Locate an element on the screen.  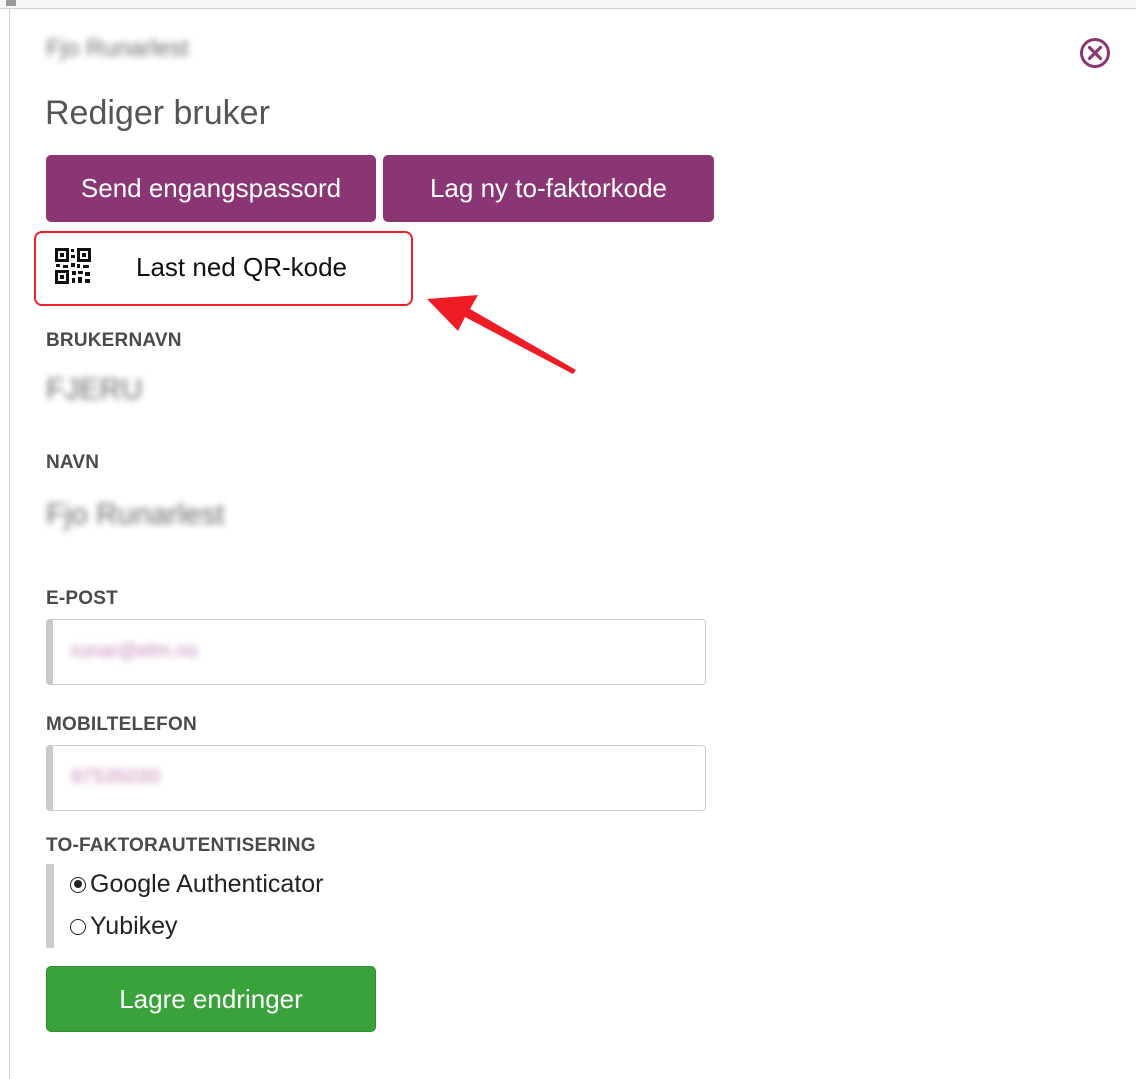
send-one-time-password-button: Send engangspassord is located at coordinates (211, 188).